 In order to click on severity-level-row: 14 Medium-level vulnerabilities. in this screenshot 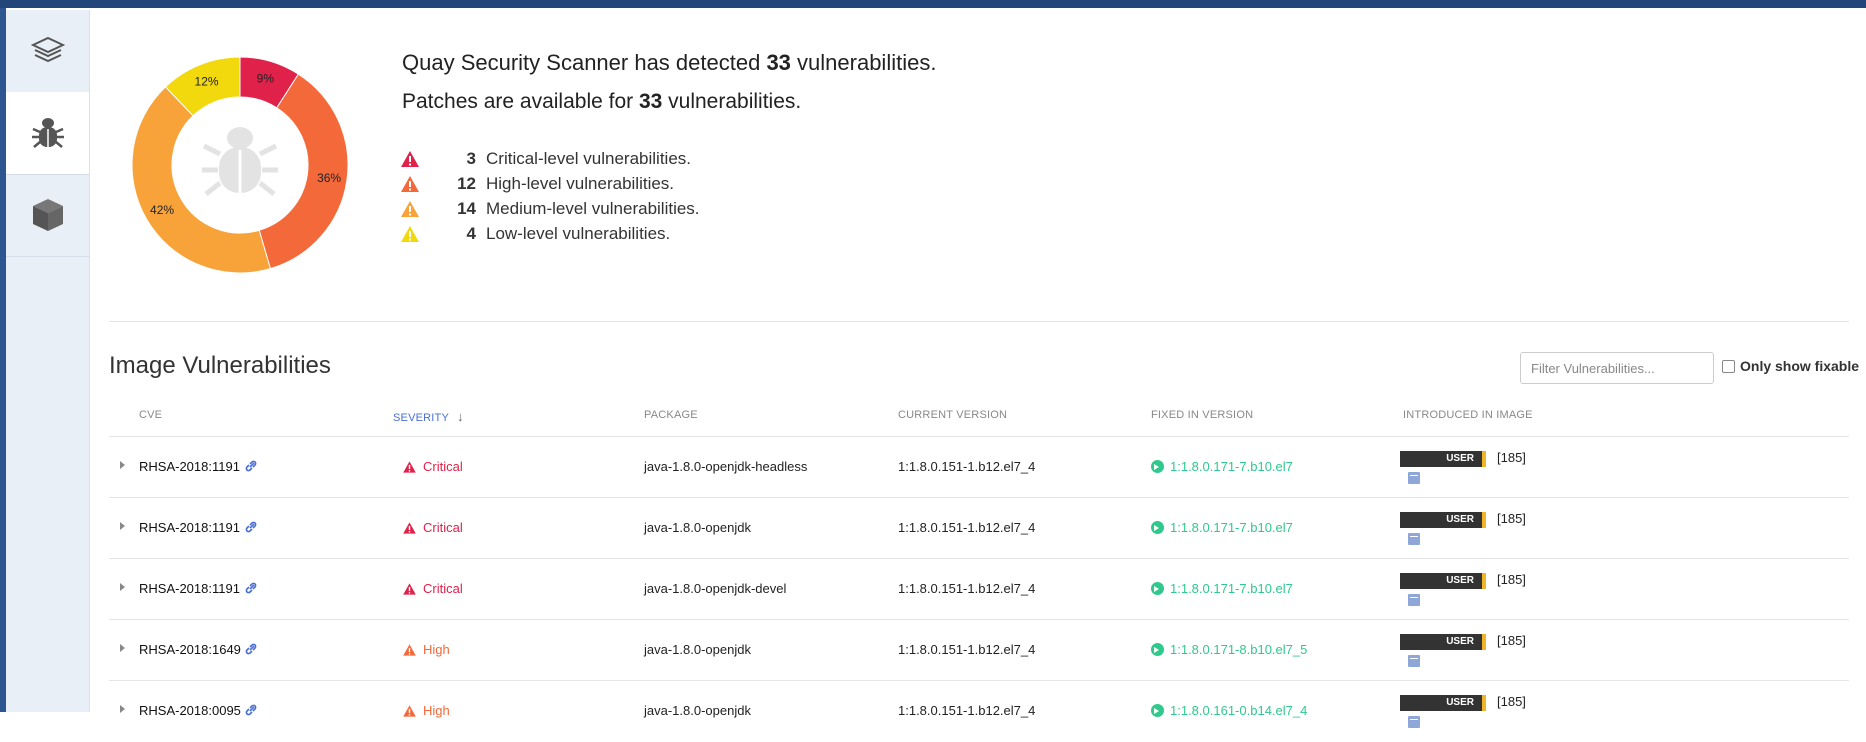, I will do `click(550, 209)`.